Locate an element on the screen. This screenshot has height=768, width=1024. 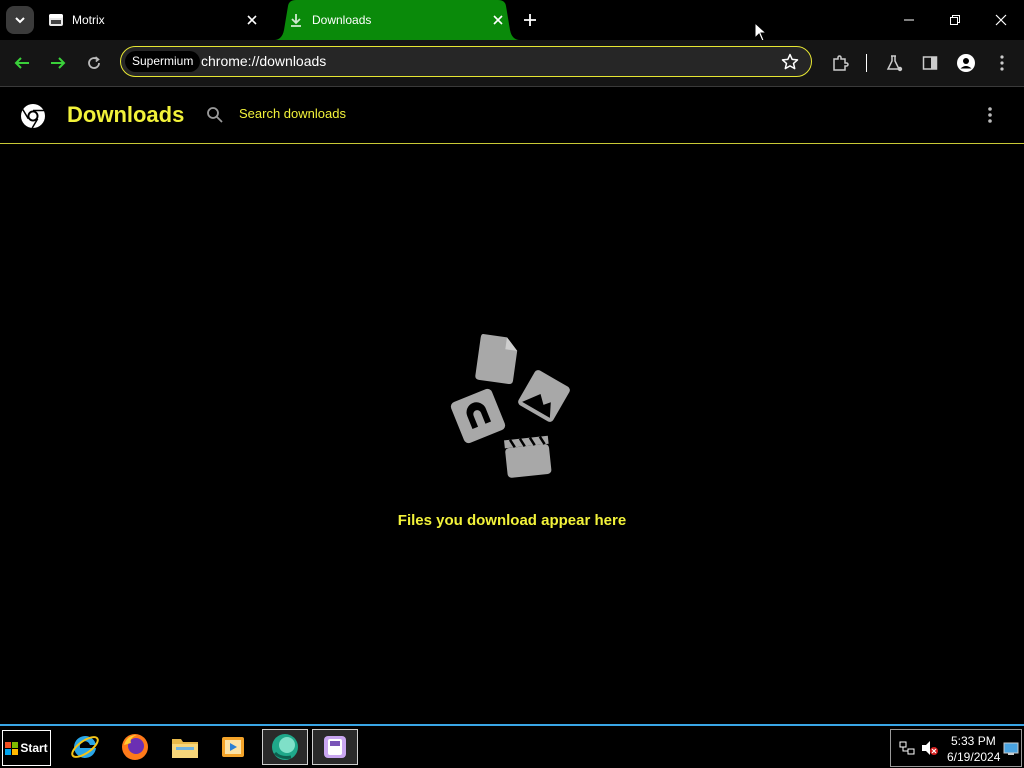
restore-icon is located at coordinates (955, 20).